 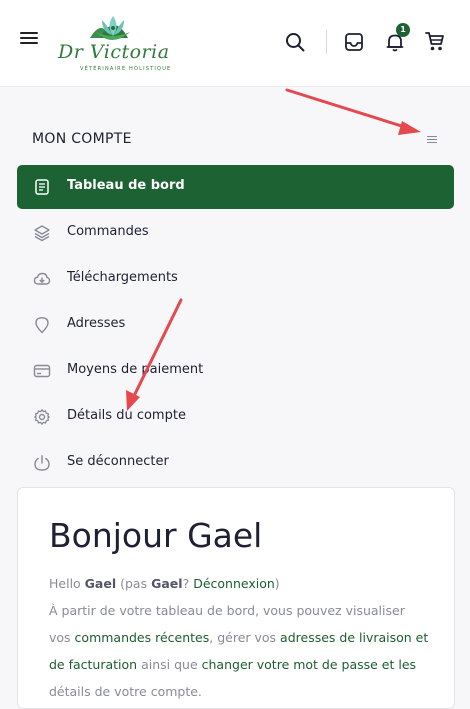 I want to click on annotation-arrow-to-menu-toggle, so click(x=353, y=111).